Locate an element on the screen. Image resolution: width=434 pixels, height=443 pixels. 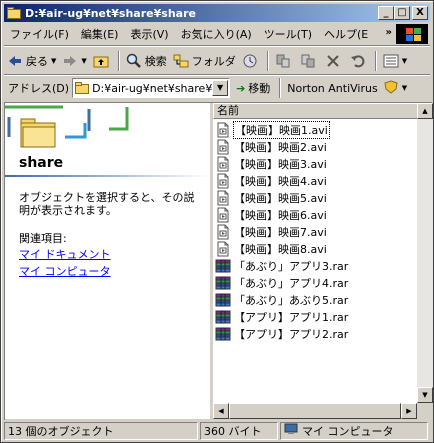
delete-icon is located at coordinates (333, 61).